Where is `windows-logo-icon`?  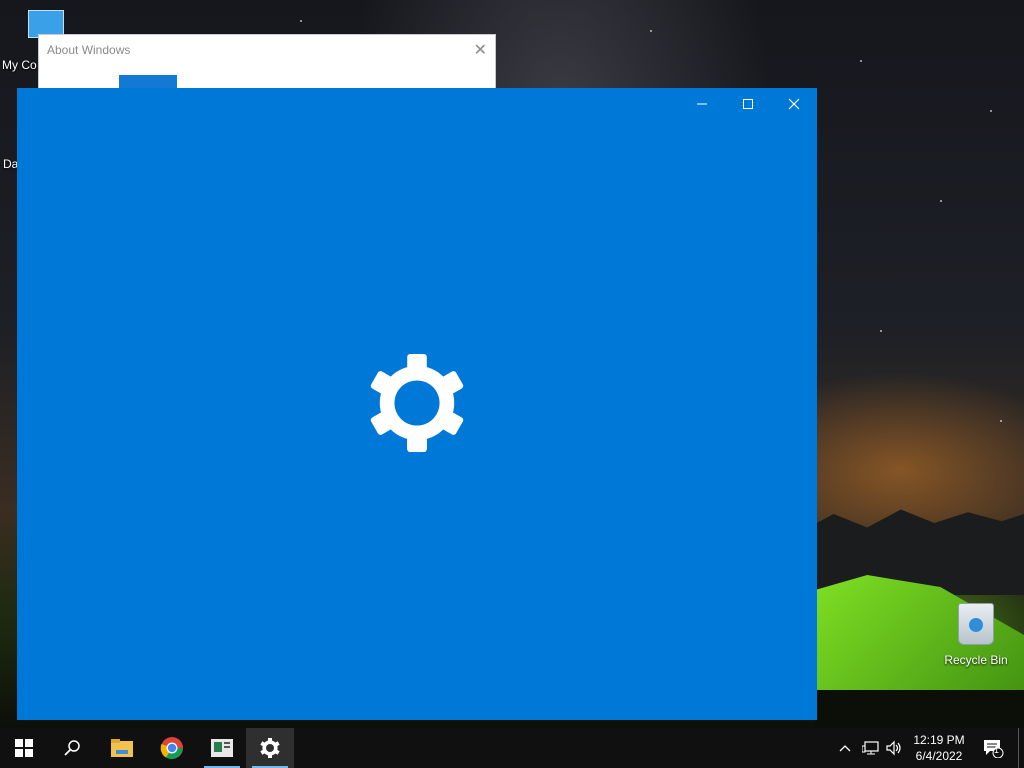 windows-logo-icon is located at coordinates (24, 748).